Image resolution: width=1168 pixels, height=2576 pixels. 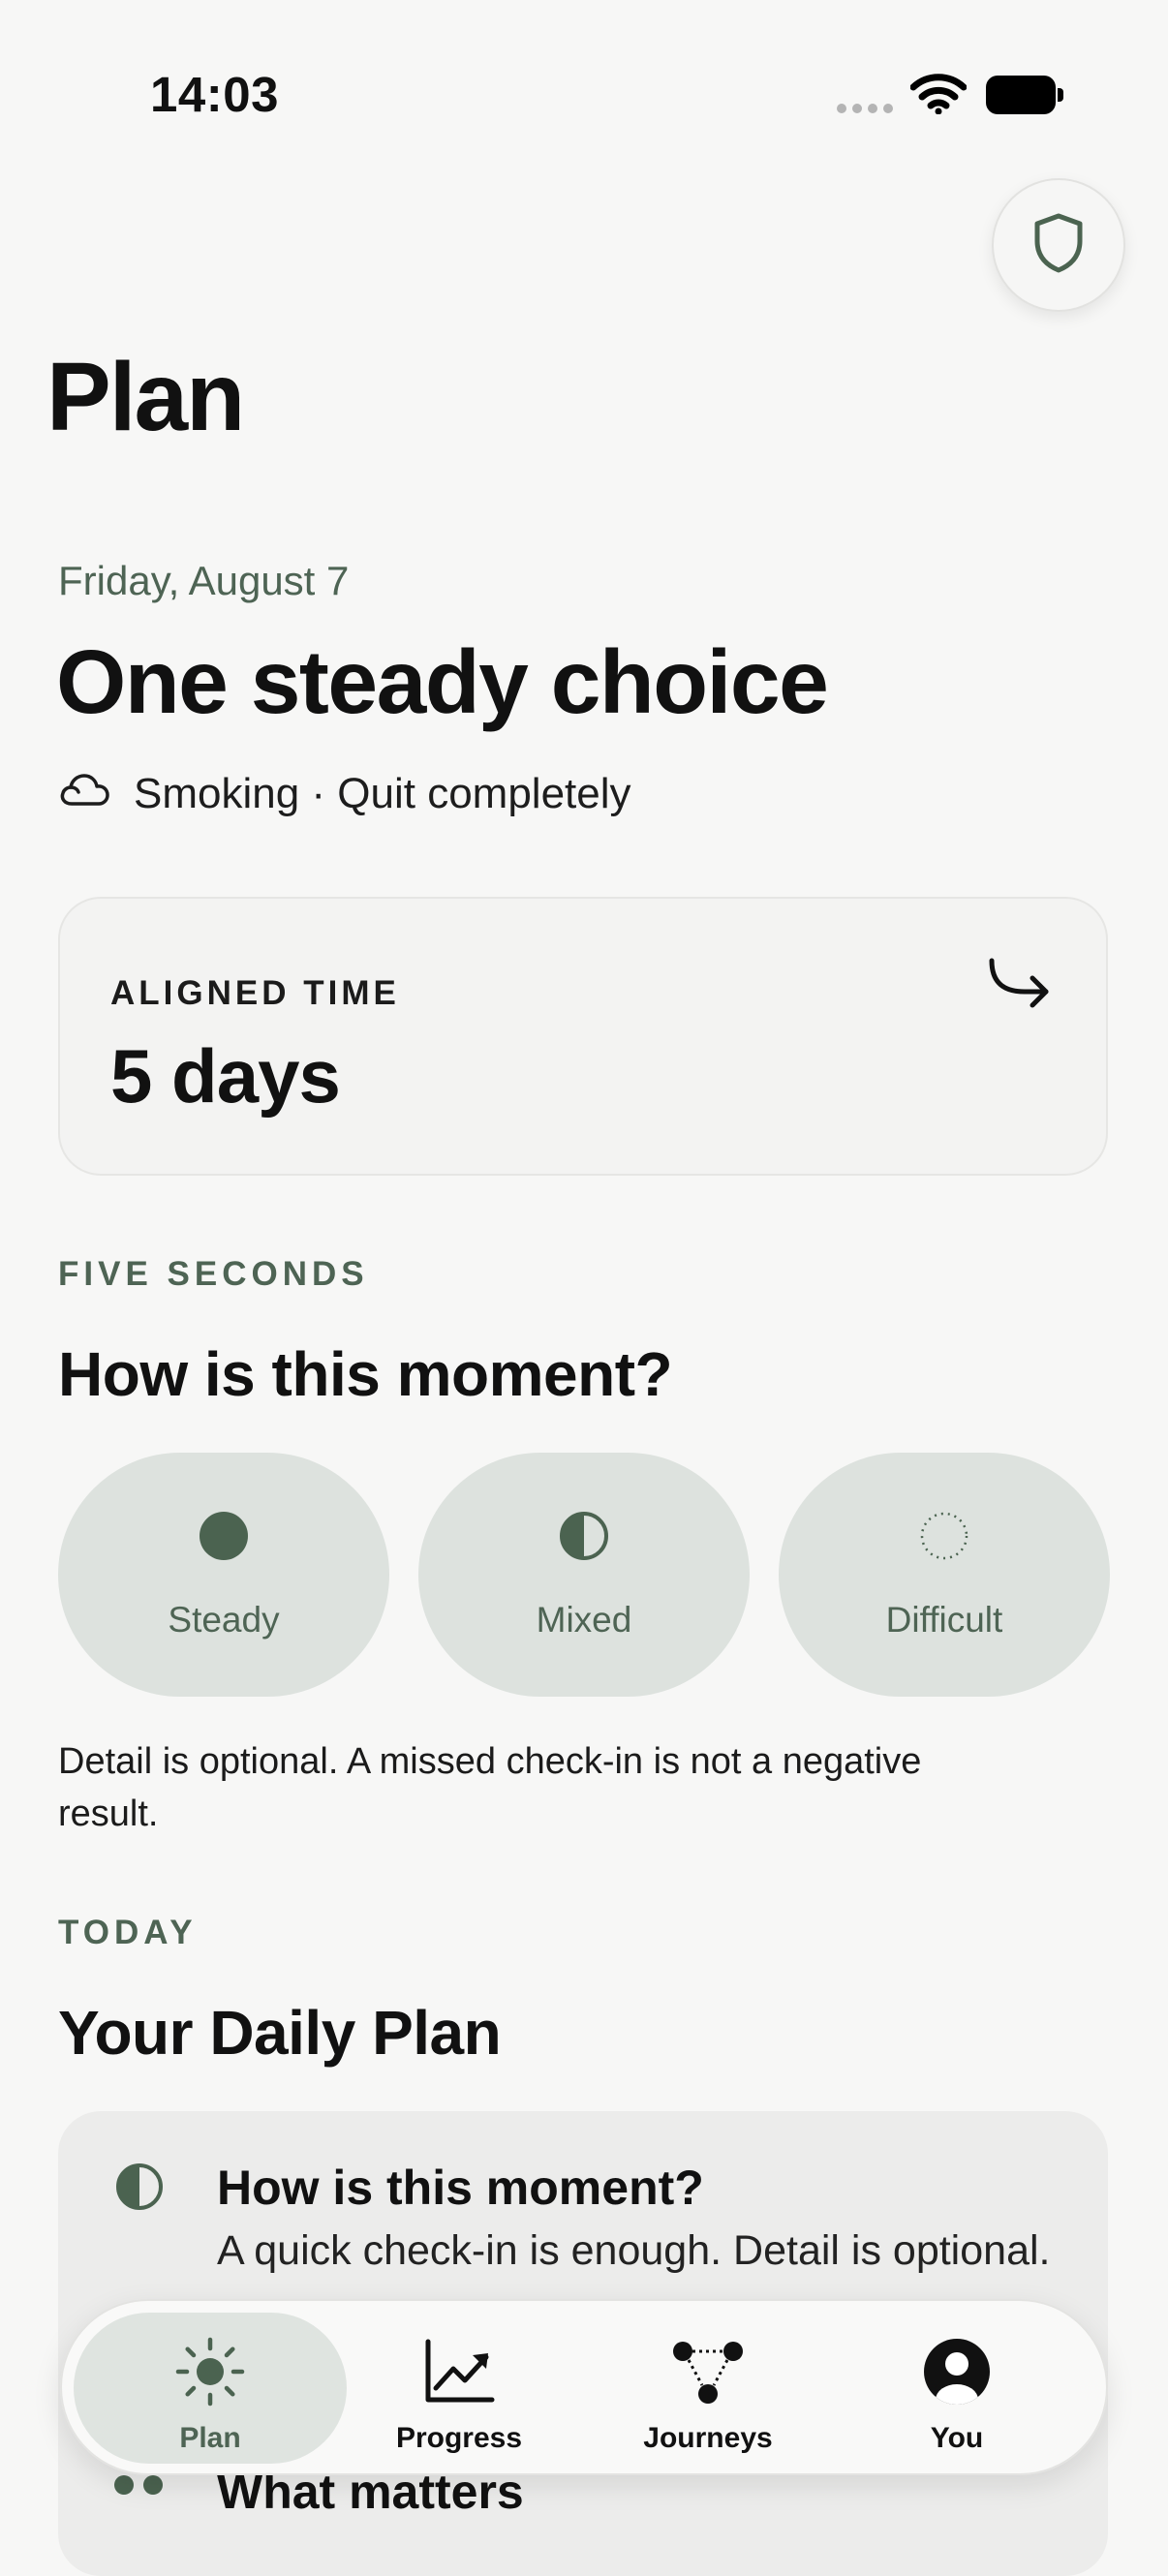 What do you see at coordinates (957, 2374) in the screenshot?
I see `person-icon` at bounding box center [957, 2374].